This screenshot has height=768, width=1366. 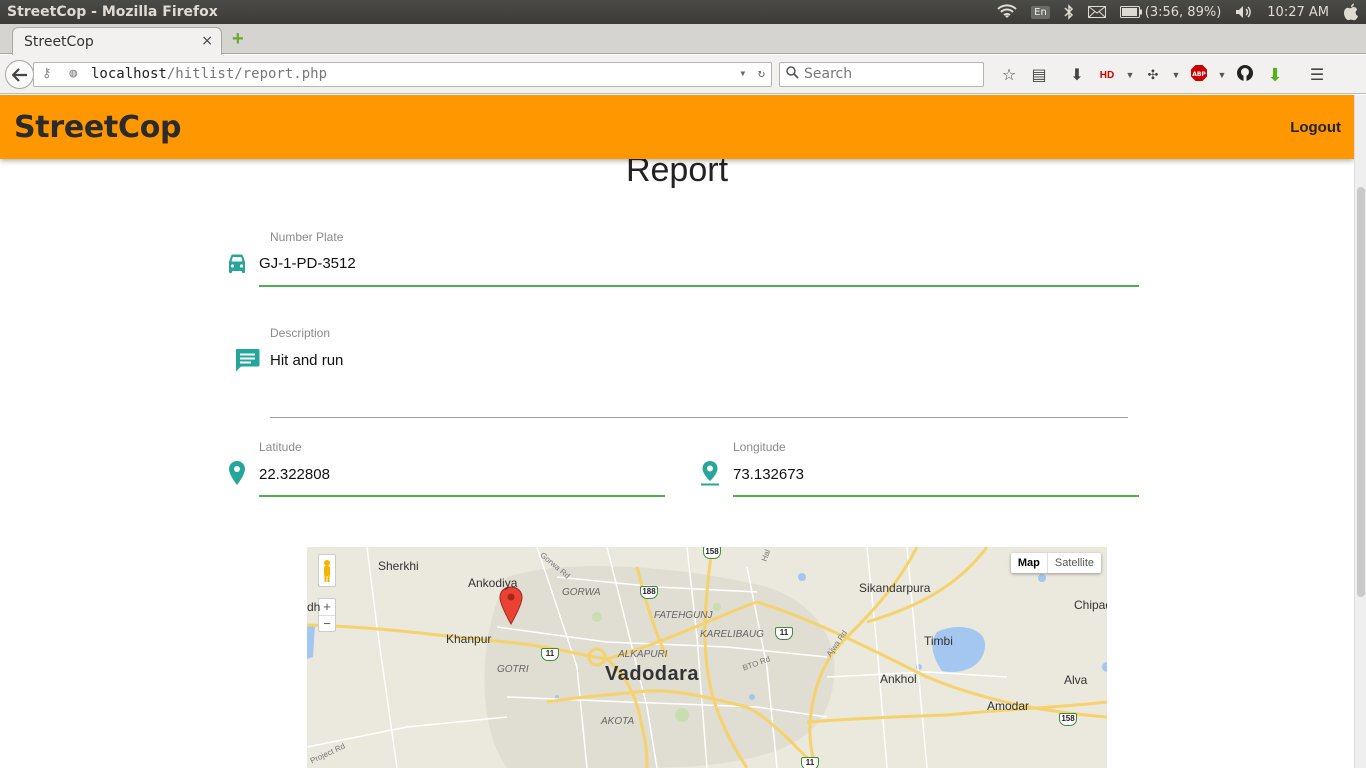 What do you see at coordinates (513, 669) in the screenshot?
I see `map-area-label: GOTRI` at bounding box center [513, 669].